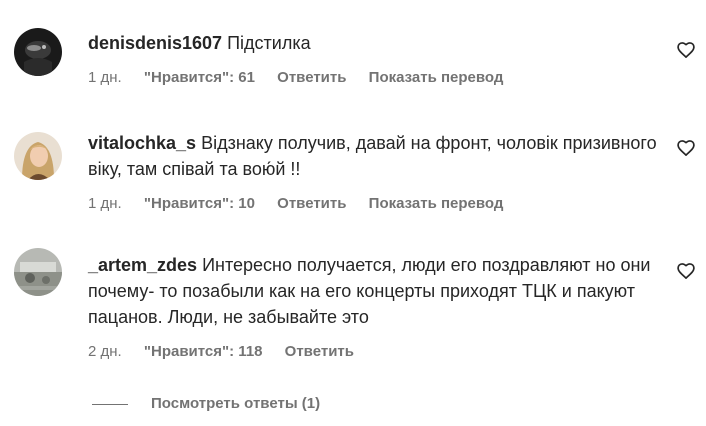 Image resolution: width=706 pixels, height=426 pixels. What do you see at coordinates (235, 404) in the screenshot?
I see `view-replies-label: Посмотреть ответы (1)` at bounding box center [235, 404].